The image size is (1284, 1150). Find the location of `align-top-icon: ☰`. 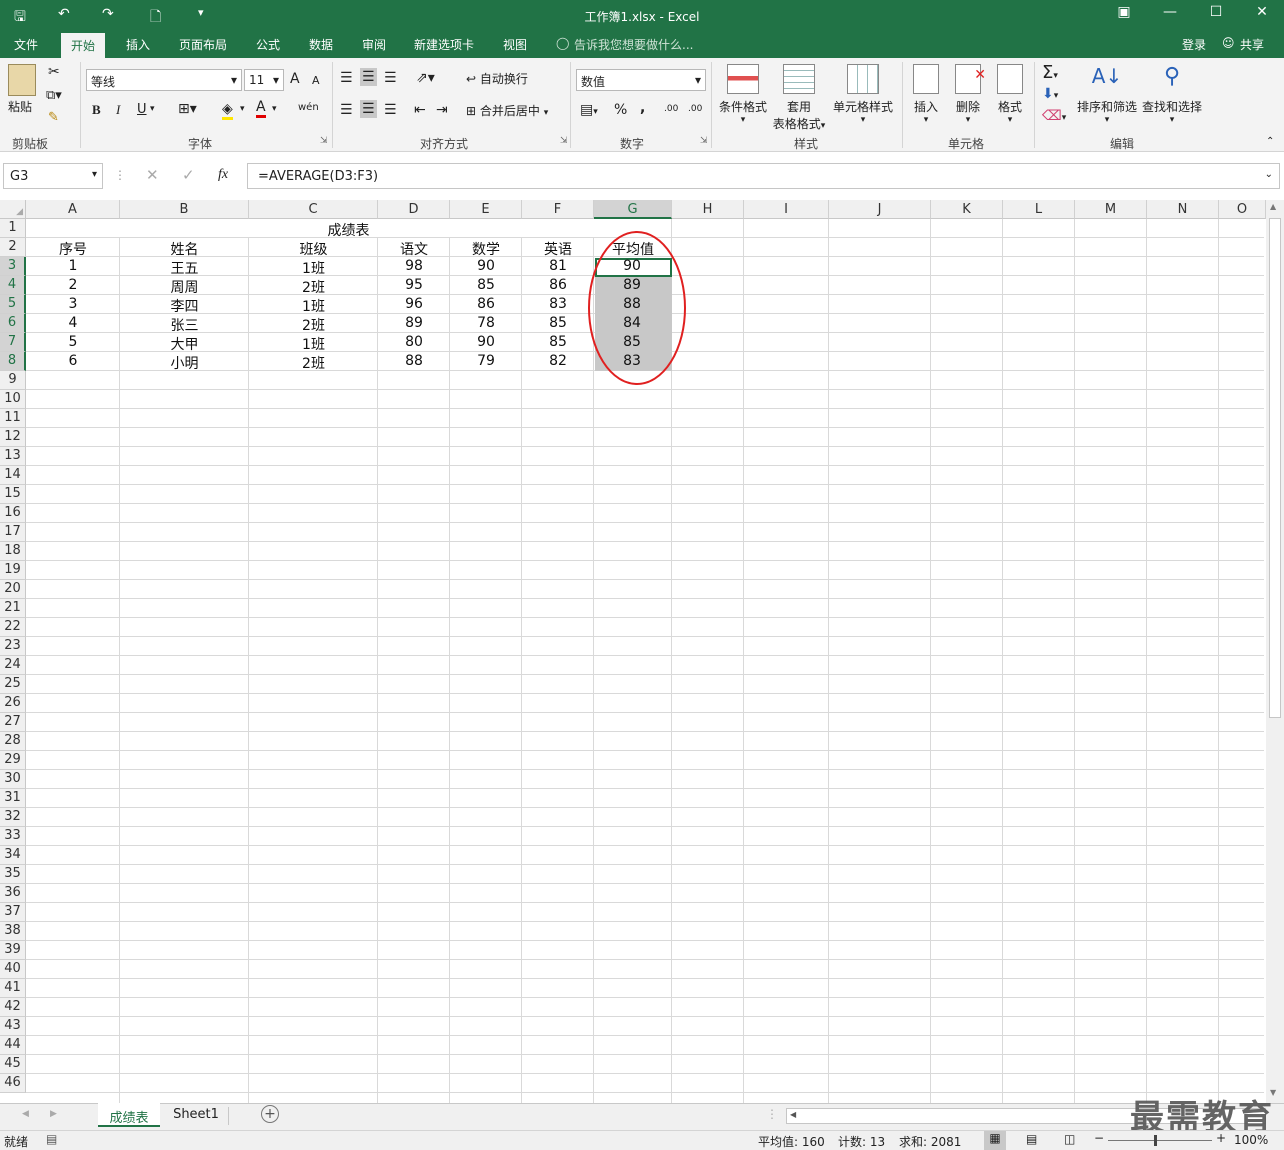

align-top-icon: ☰ is located at coordinates (346, 78).